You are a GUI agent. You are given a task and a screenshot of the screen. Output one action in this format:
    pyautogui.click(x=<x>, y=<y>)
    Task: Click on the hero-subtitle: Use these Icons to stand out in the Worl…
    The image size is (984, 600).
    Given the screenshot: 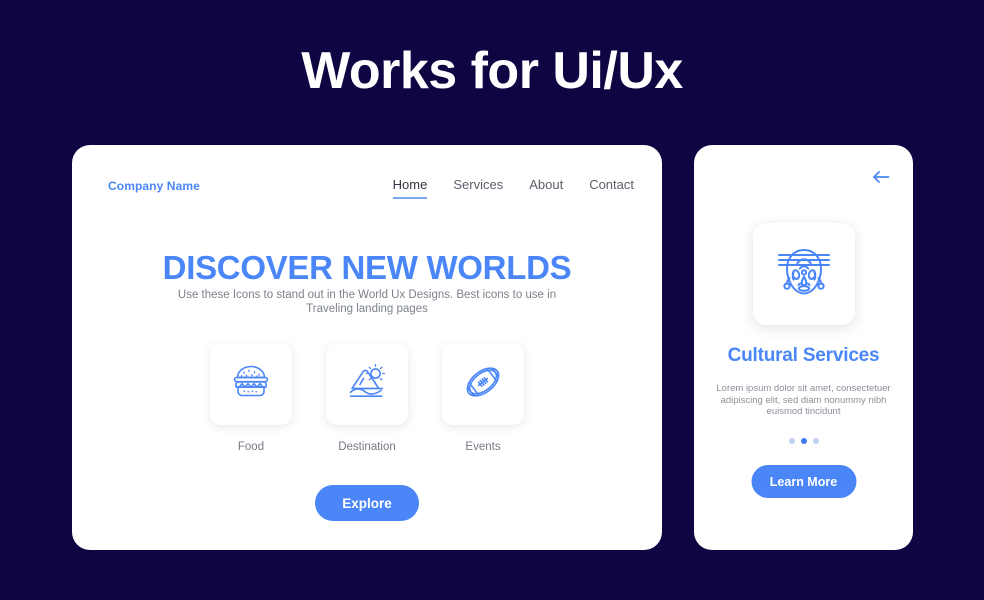 What is the action you would take?
    pyautogui.click(x=367, y=302)
    